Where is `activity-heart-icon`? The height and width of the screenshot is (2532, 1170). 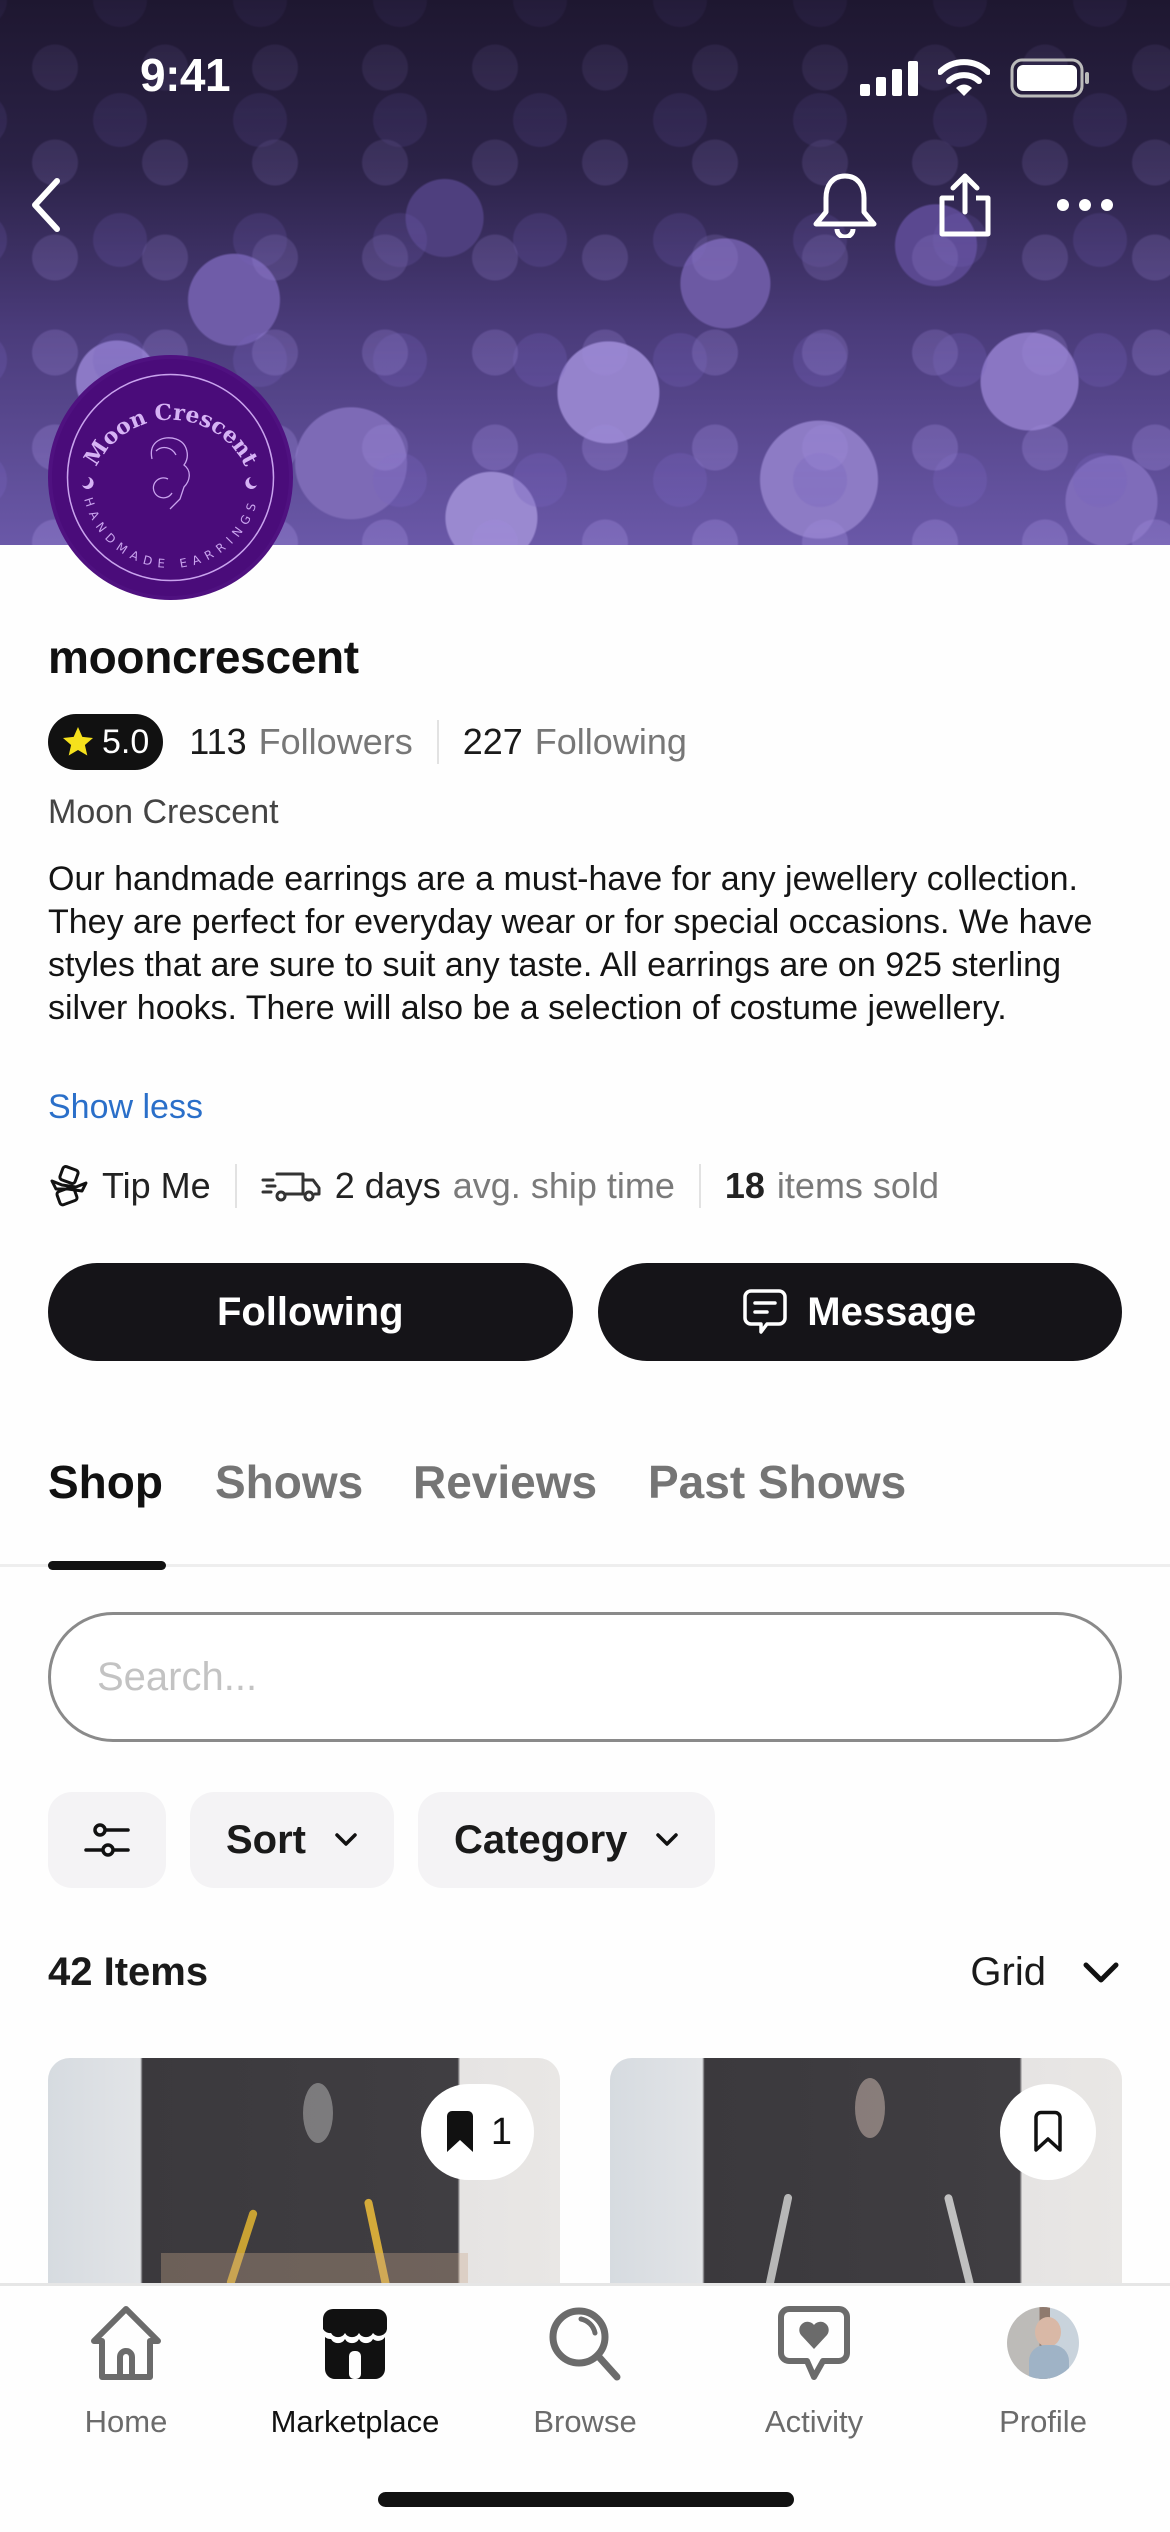 activity-heart-icon is located at coordinates (814, 2343).